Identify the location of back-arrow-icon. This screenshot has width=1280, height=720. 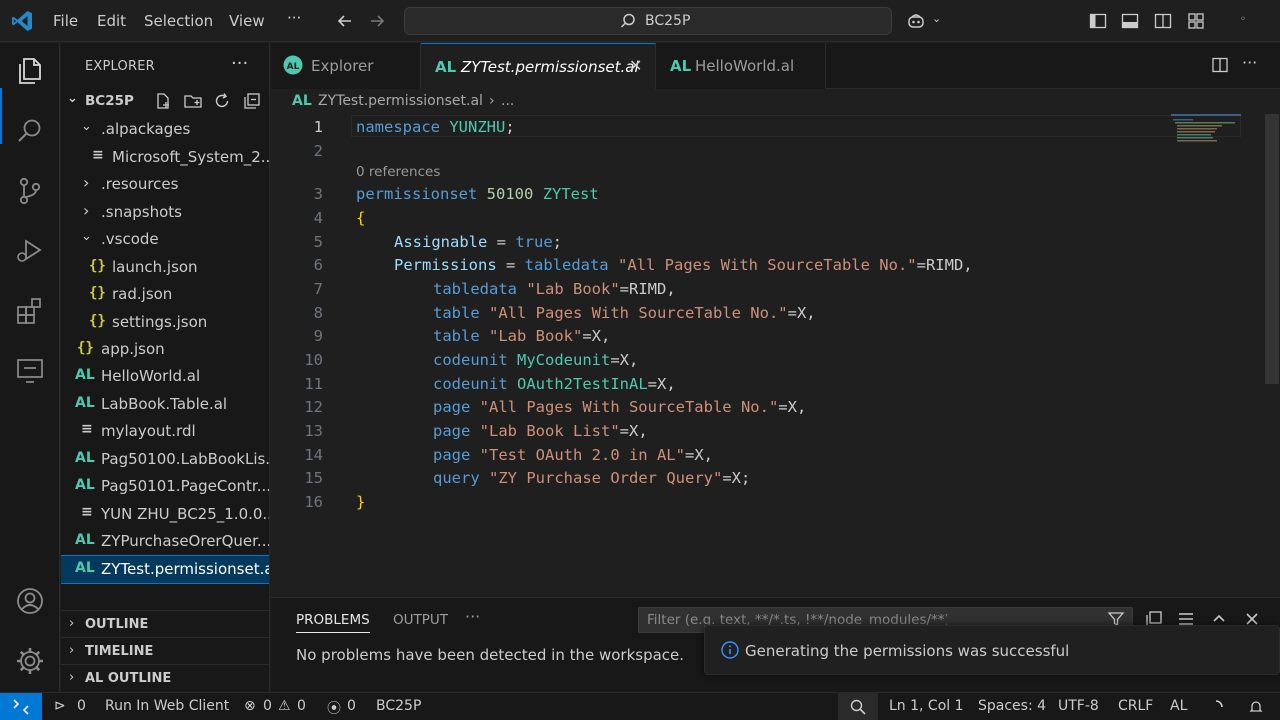
(345, 21).